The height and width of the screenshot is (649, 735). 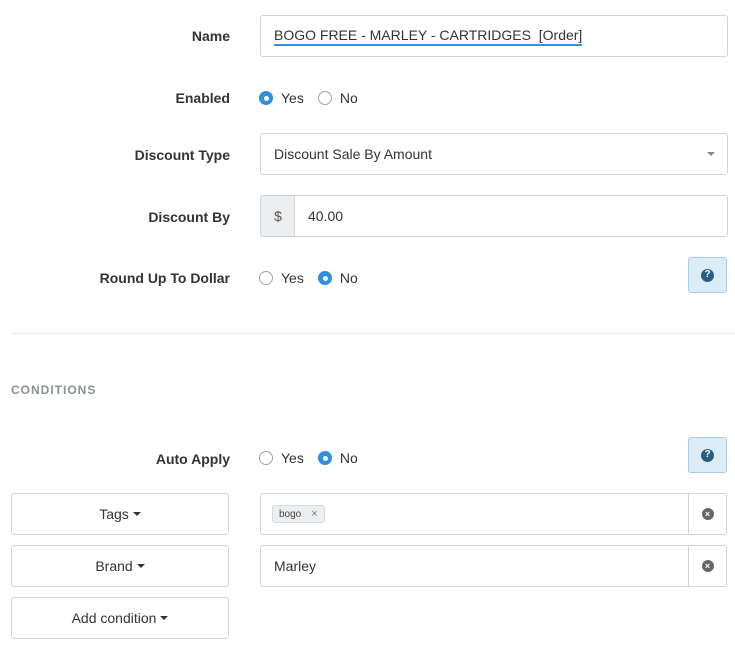 I want to click on section-divider, so click(x=373, y=333).